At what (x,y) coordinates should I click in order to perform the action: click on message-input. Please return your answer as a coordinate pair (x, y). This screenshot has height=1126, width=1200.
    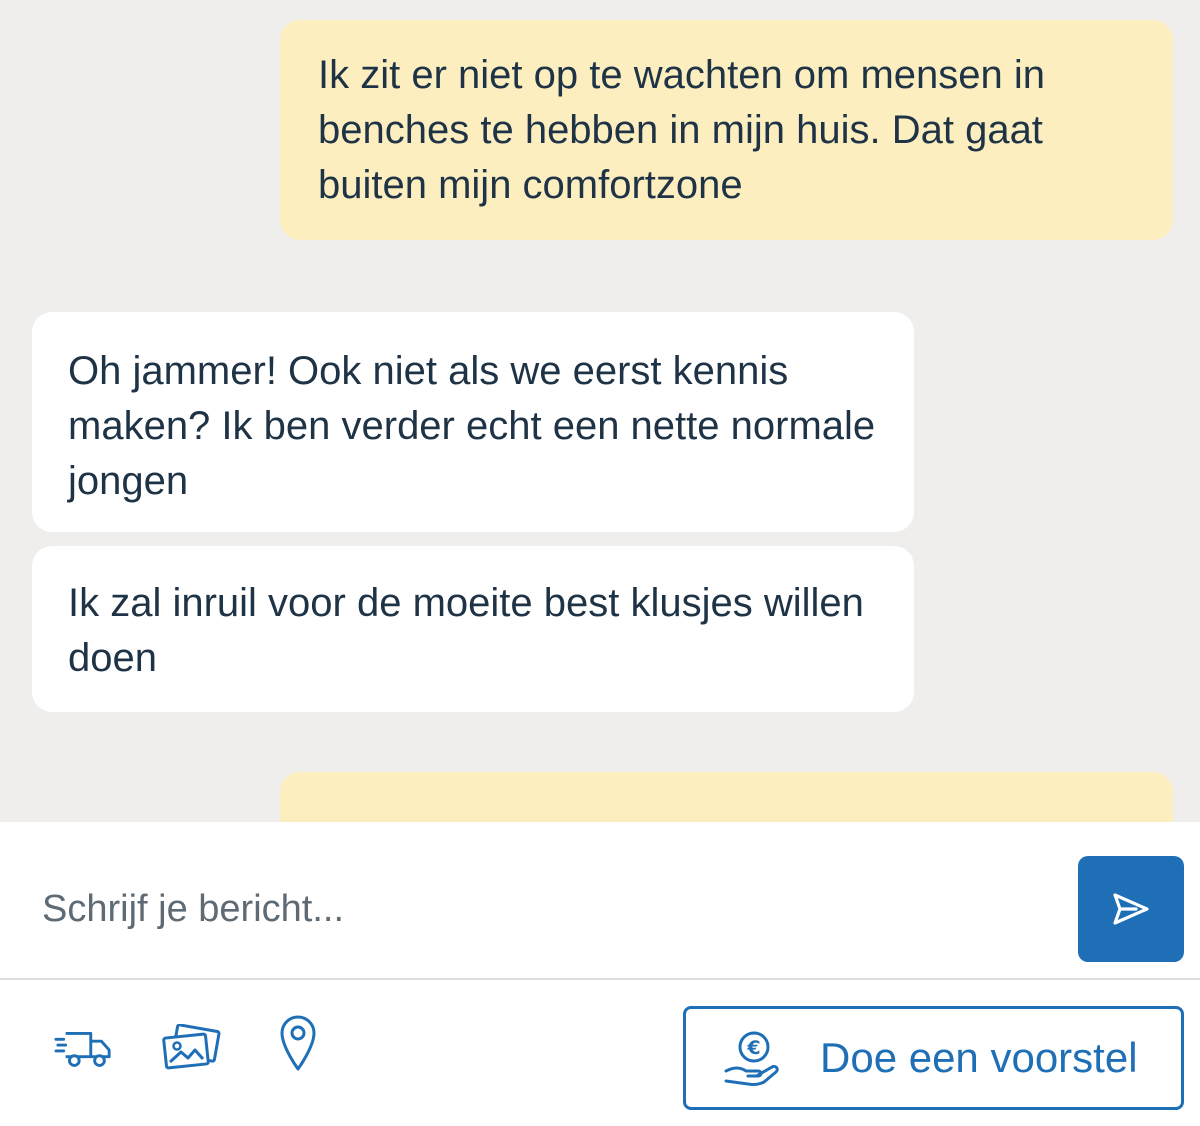
    Looking at the image, I should click on (541, 909).